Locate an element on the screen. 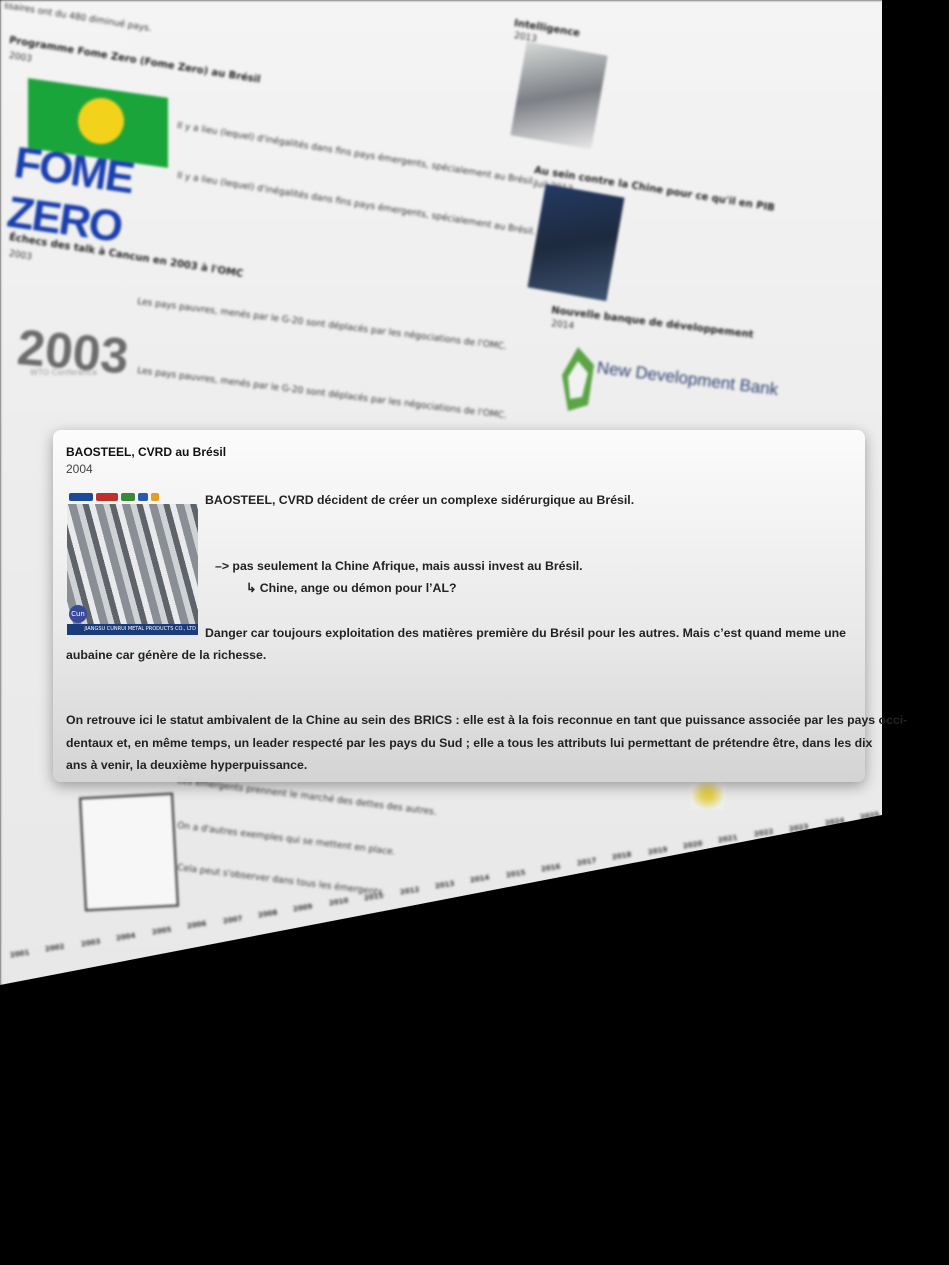 This screenshot has height=1265, width=949. axis-year-label: 2017 is located at coordinates (586, 862).